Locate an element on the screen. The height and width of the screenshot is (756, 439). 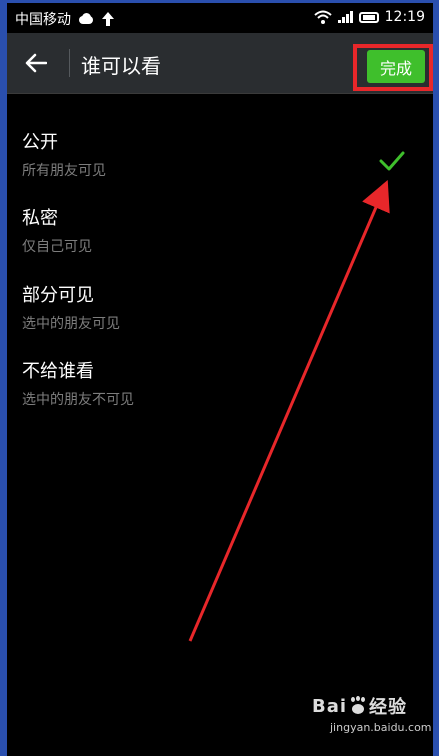
cloud-icon is located at coordinates (86, 19).